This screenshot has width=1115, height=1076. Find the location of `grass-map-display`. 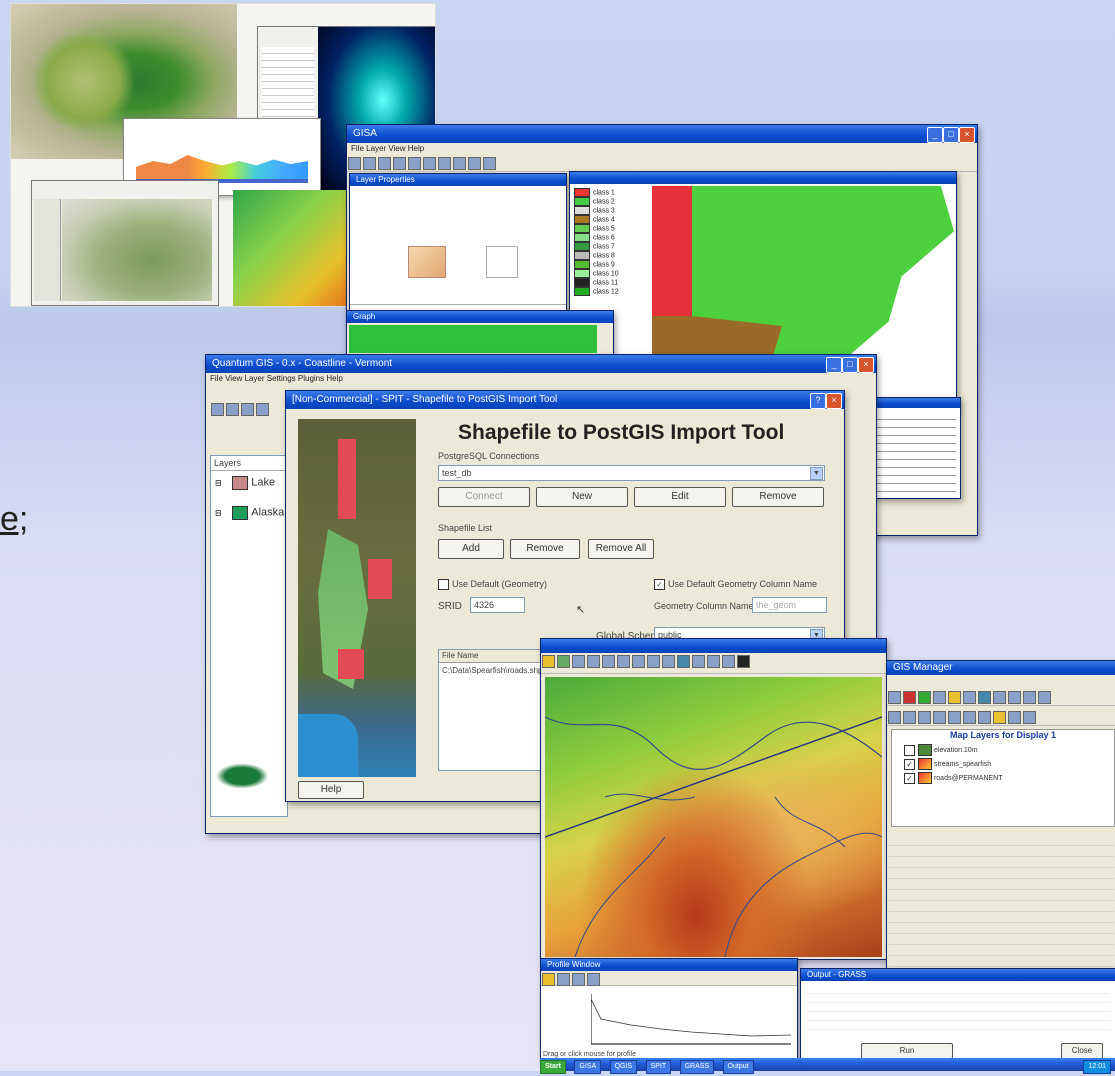

grass-map-display is located at coordinates (713, 799).